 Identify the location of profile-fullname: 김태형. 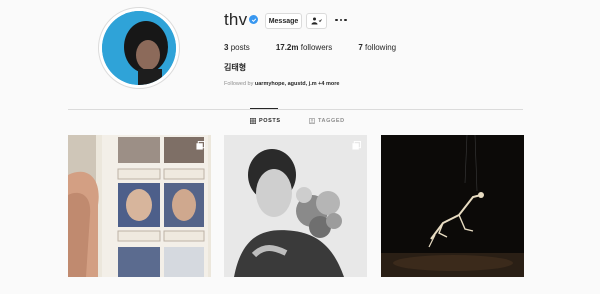
(235, 67).